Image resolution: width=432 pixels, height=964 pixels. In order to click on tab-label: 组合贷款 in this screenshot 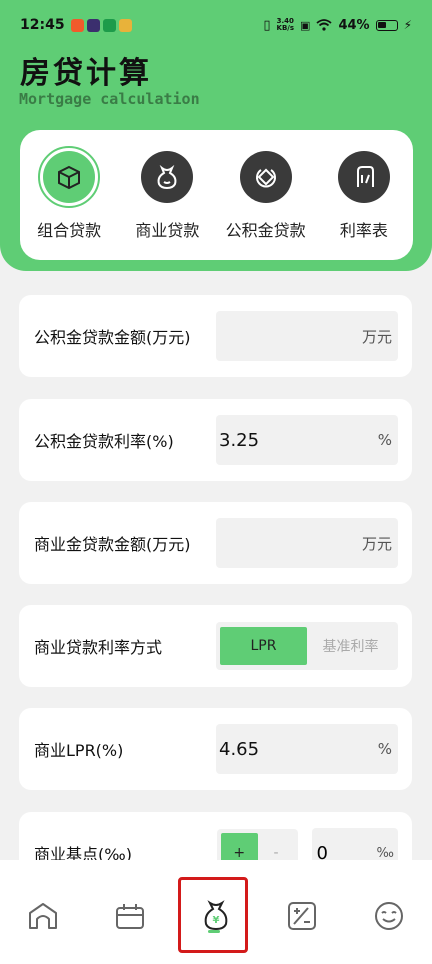, I will do `click(69, 230)`.